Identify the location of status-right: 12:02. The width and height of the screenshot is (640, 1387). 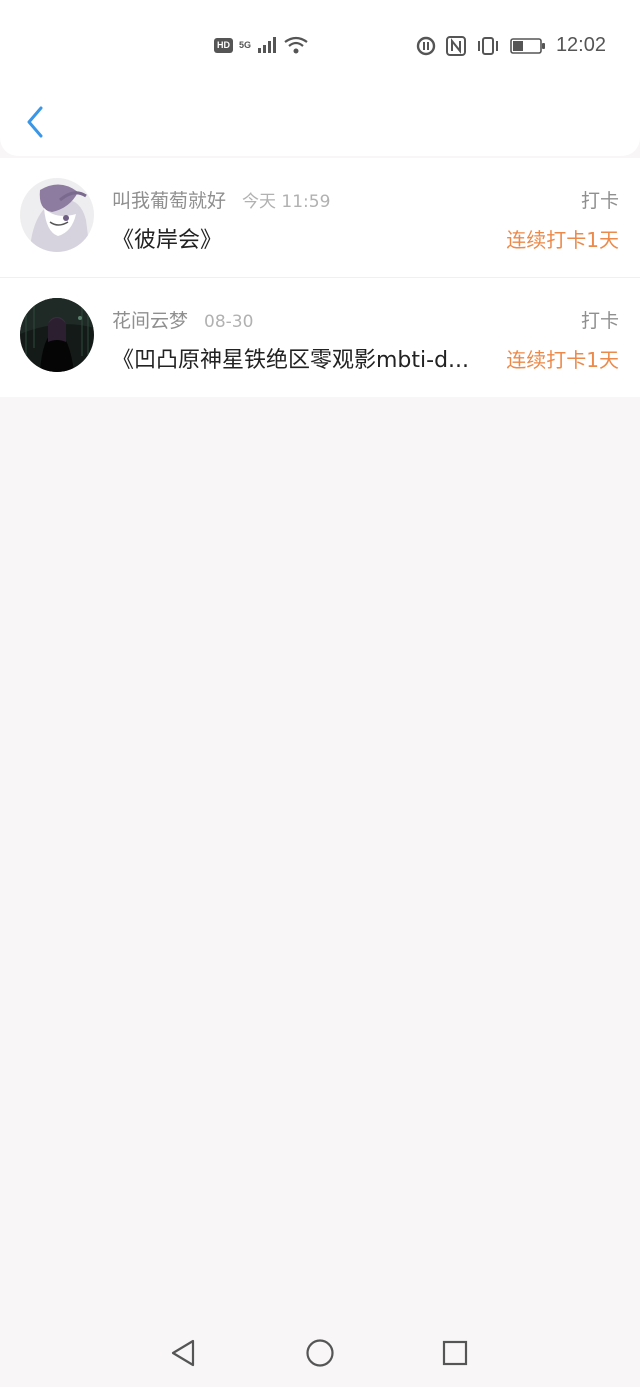
(511, 45).